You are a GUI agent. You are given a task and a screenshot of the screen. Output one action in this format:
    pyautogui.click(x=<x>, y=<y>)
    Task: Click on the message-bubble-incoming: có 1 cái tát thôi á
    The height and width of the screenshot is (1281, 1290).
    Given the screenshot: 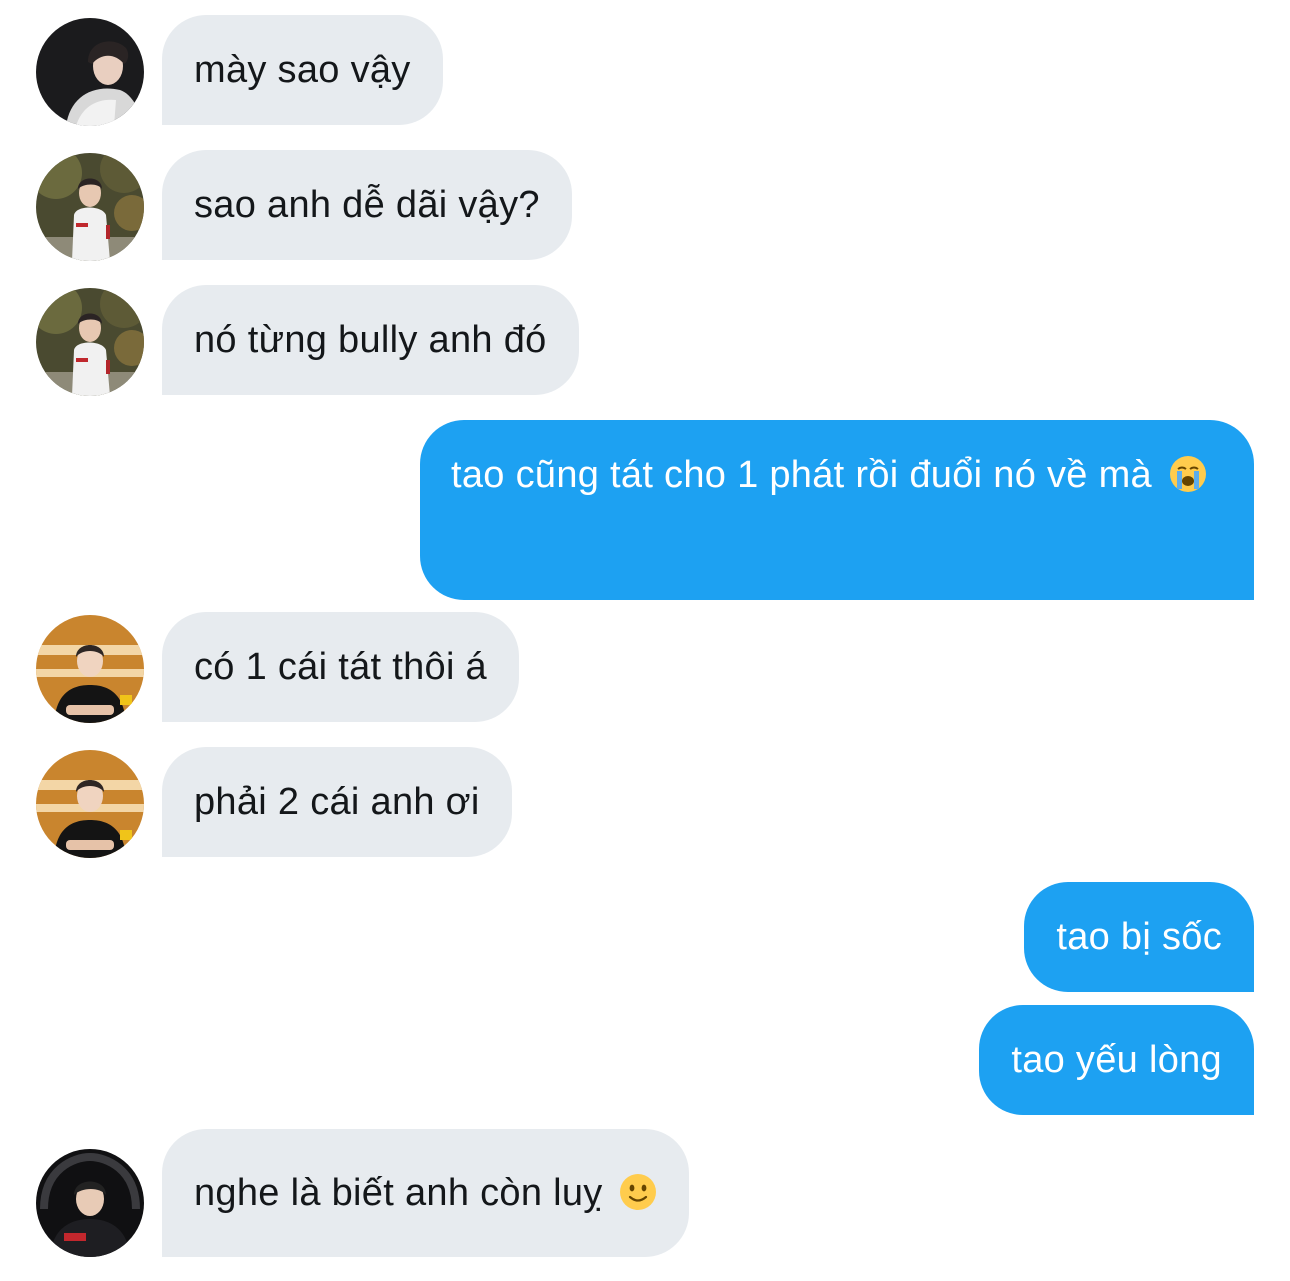 What is the action you would take?
    pyautogui.click(x=340, y=667)
    